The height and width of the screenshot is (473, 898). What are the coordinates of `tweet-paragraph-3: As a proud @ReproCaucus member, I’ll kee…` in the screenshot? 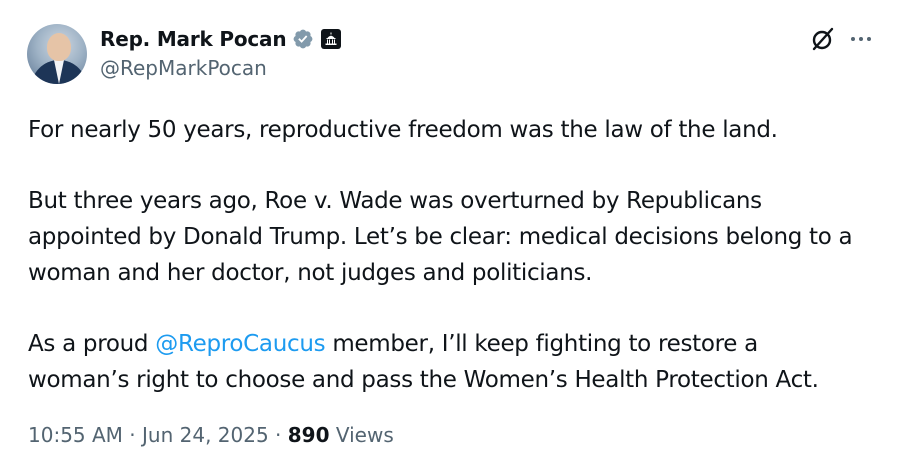 It's located at (453, 362).